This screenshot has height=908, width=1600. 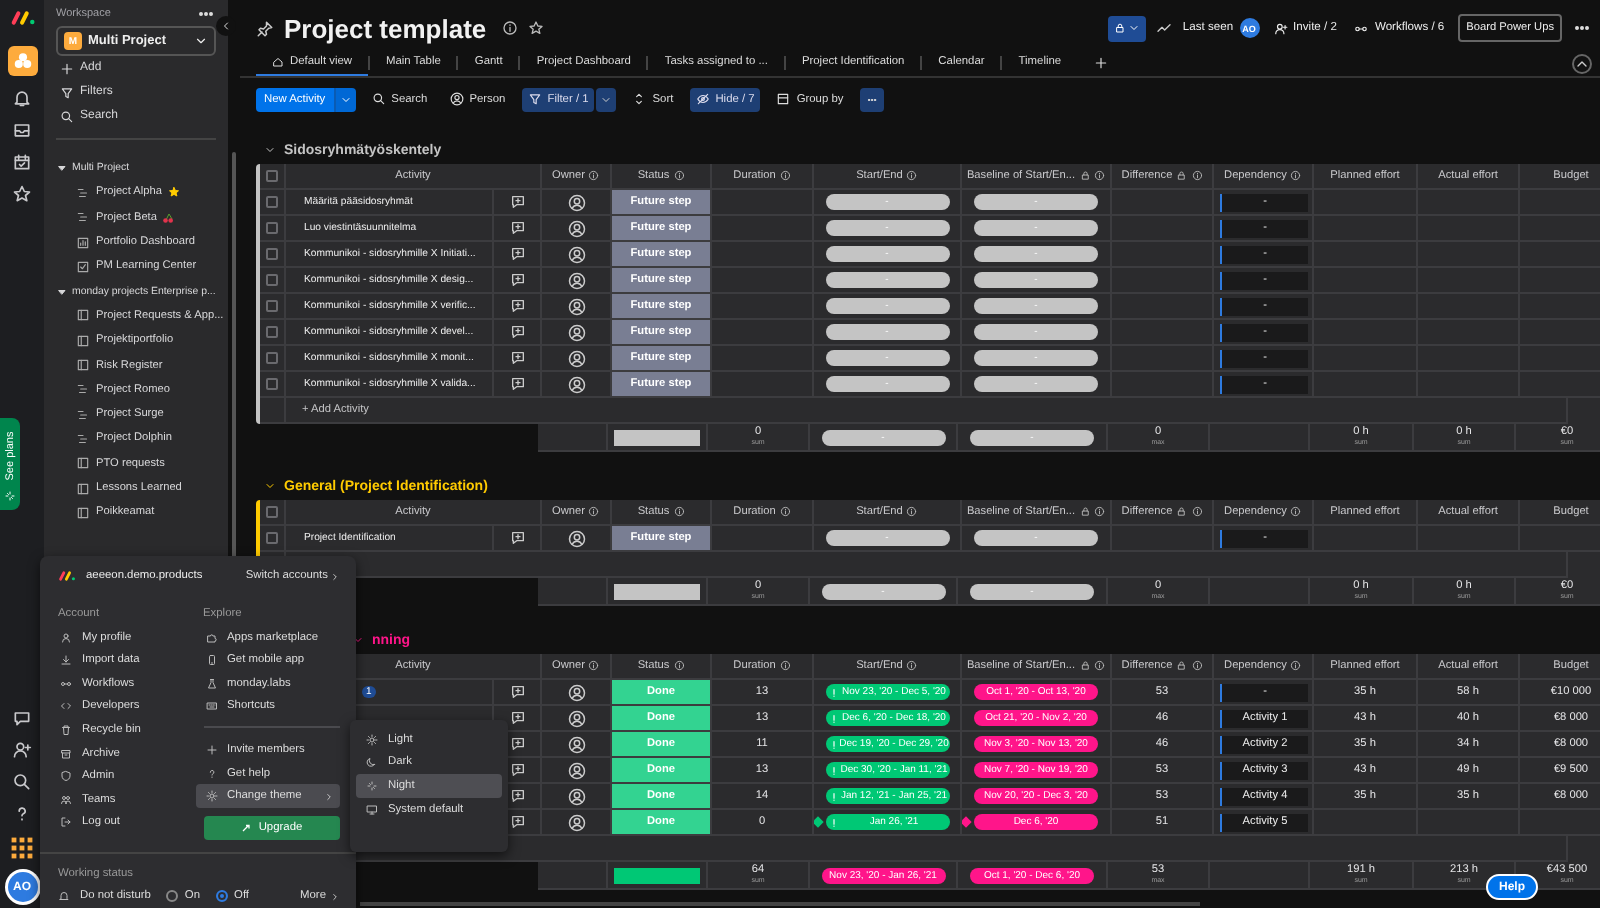 What do you see at coordinates (168, 217) in the screenshot?
I see `cherries-icon` at bounding box center [168, 217].